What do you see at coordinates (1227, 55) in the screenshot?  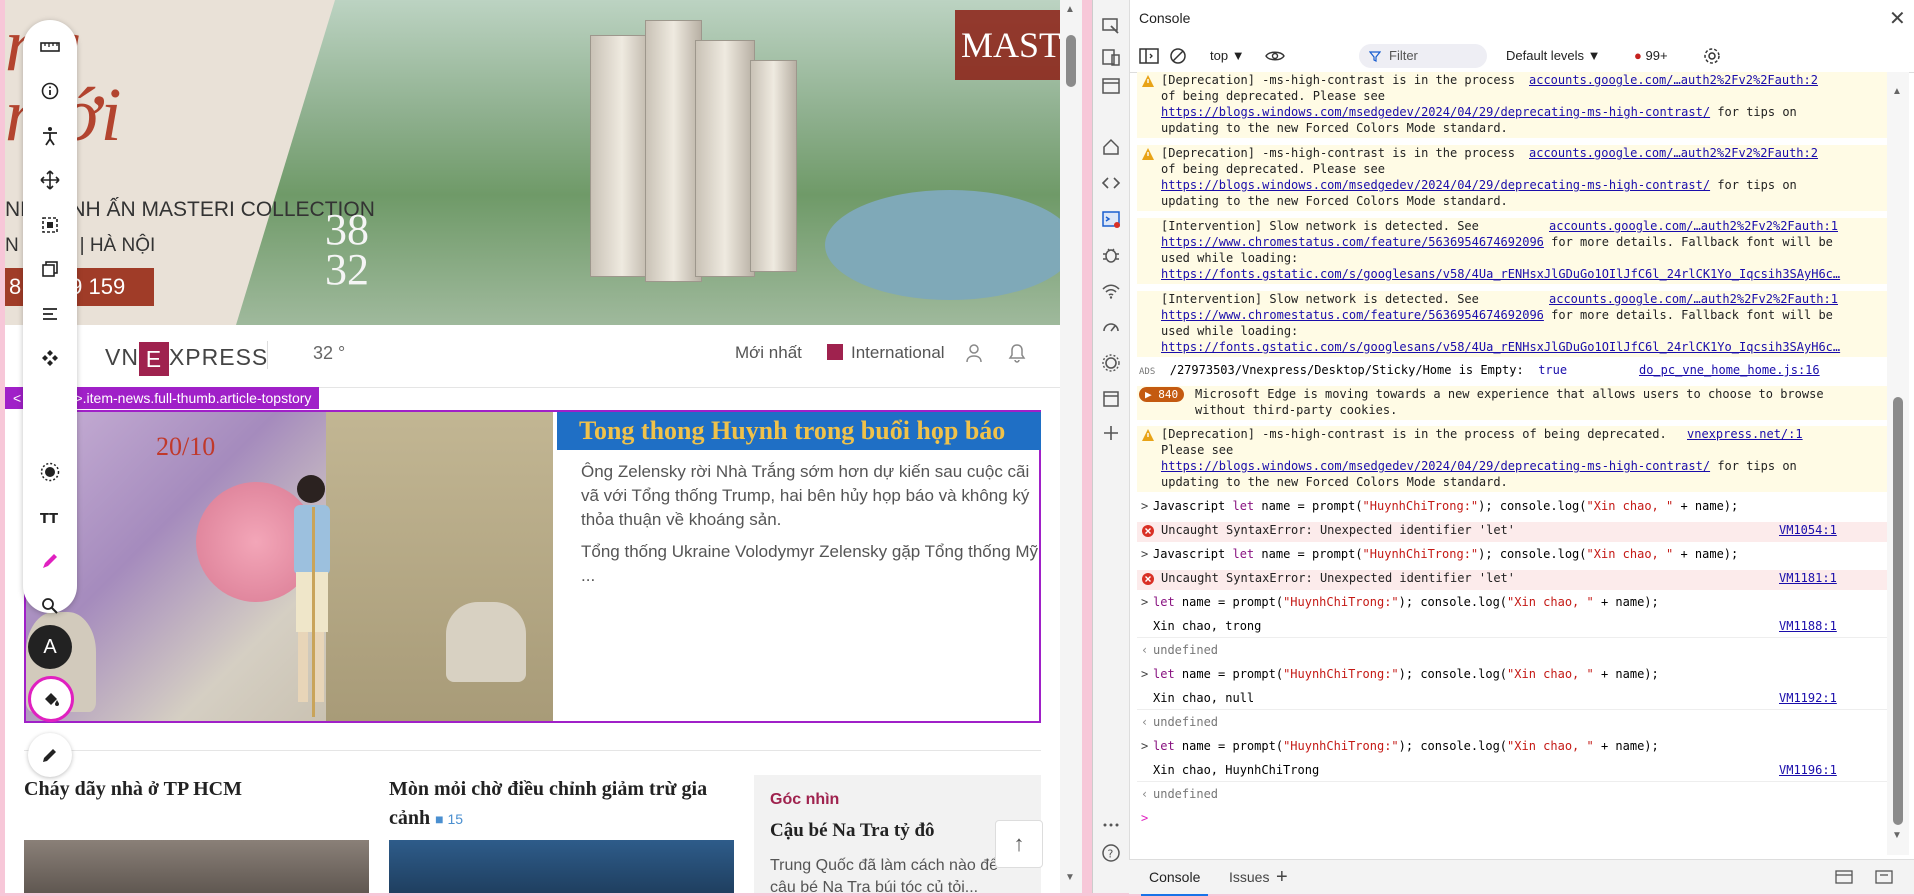 I see `context-selector: top ▼` at bounding box center [1227, 55].